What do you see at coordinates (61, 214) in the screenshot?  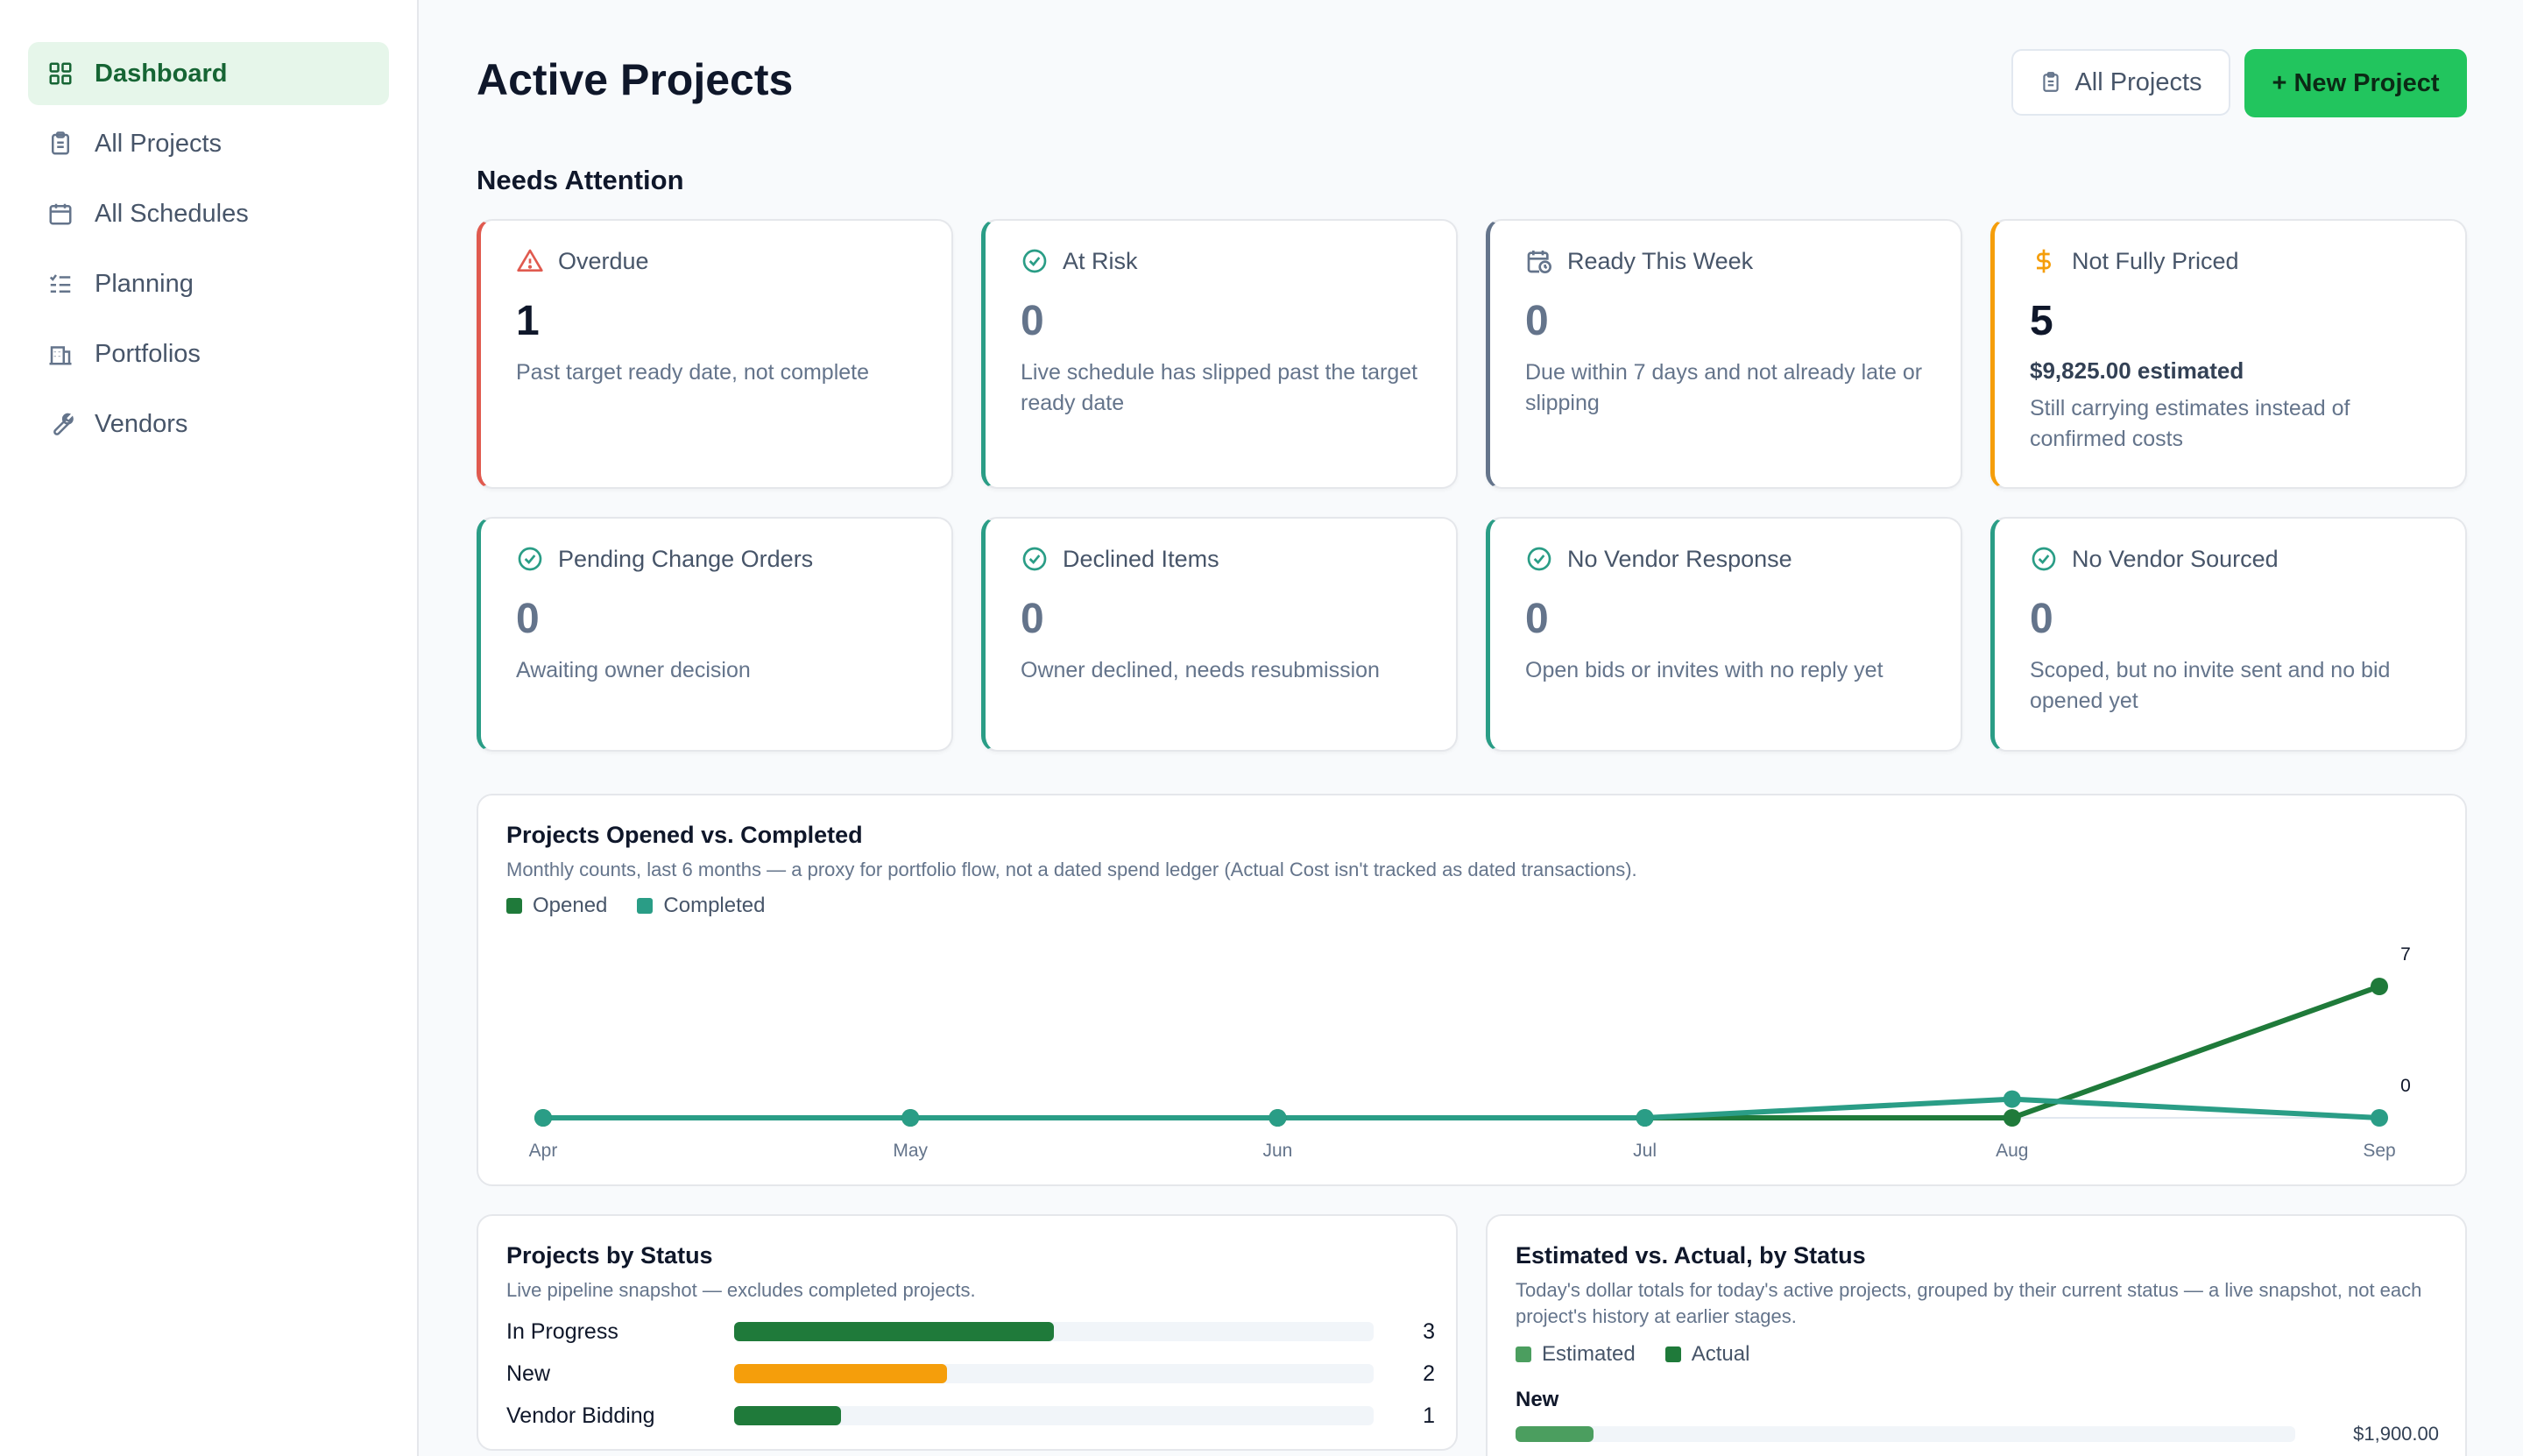 I see `calendar-icon` at bounding box center [61, 214].